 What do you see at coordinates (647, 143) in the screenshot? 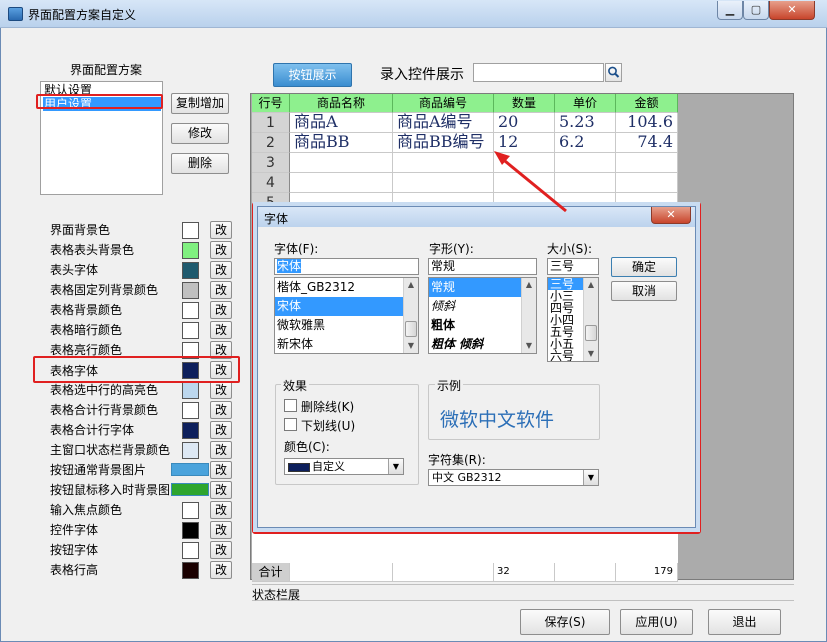
I see `table-cell: 74.4` at bounding box center [647, 143].